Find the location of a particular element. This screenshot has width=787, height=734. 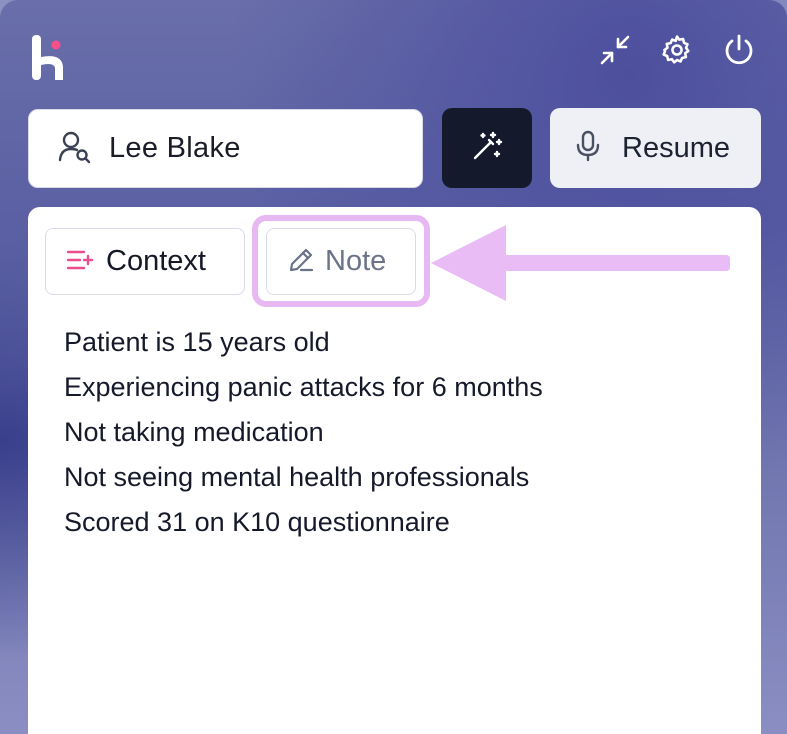

tab-context-label: Context is located at coordinates (156, 261).